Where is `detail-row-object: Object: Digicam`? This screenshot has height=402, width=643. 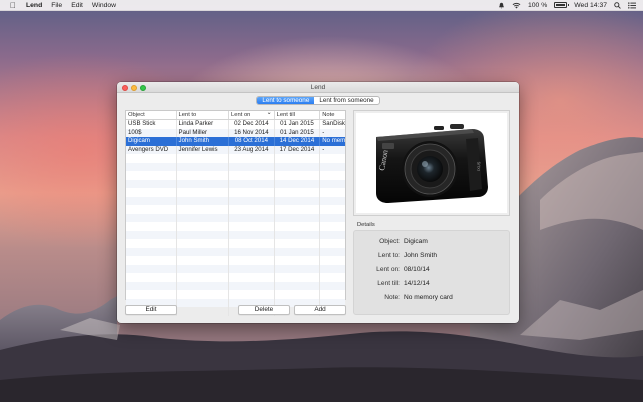 detail-row-object: Object: Digicam is located at coordinates (432, 241).